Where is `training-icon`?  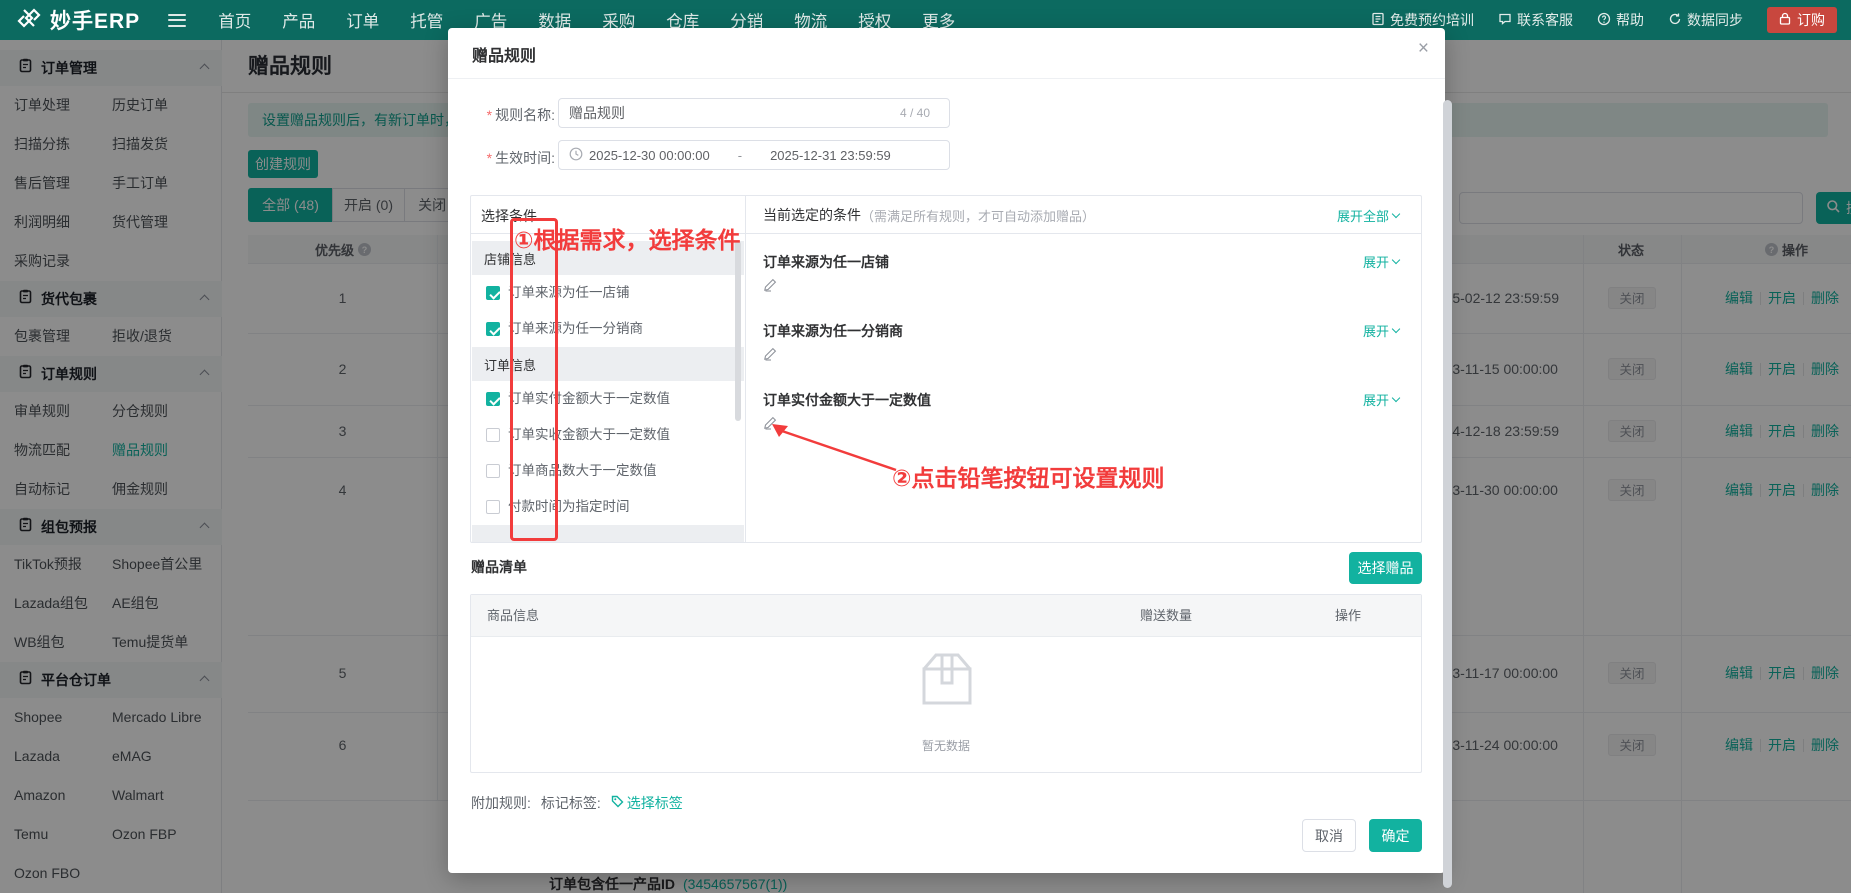 training-icon is located at coordinates (1378, 20).